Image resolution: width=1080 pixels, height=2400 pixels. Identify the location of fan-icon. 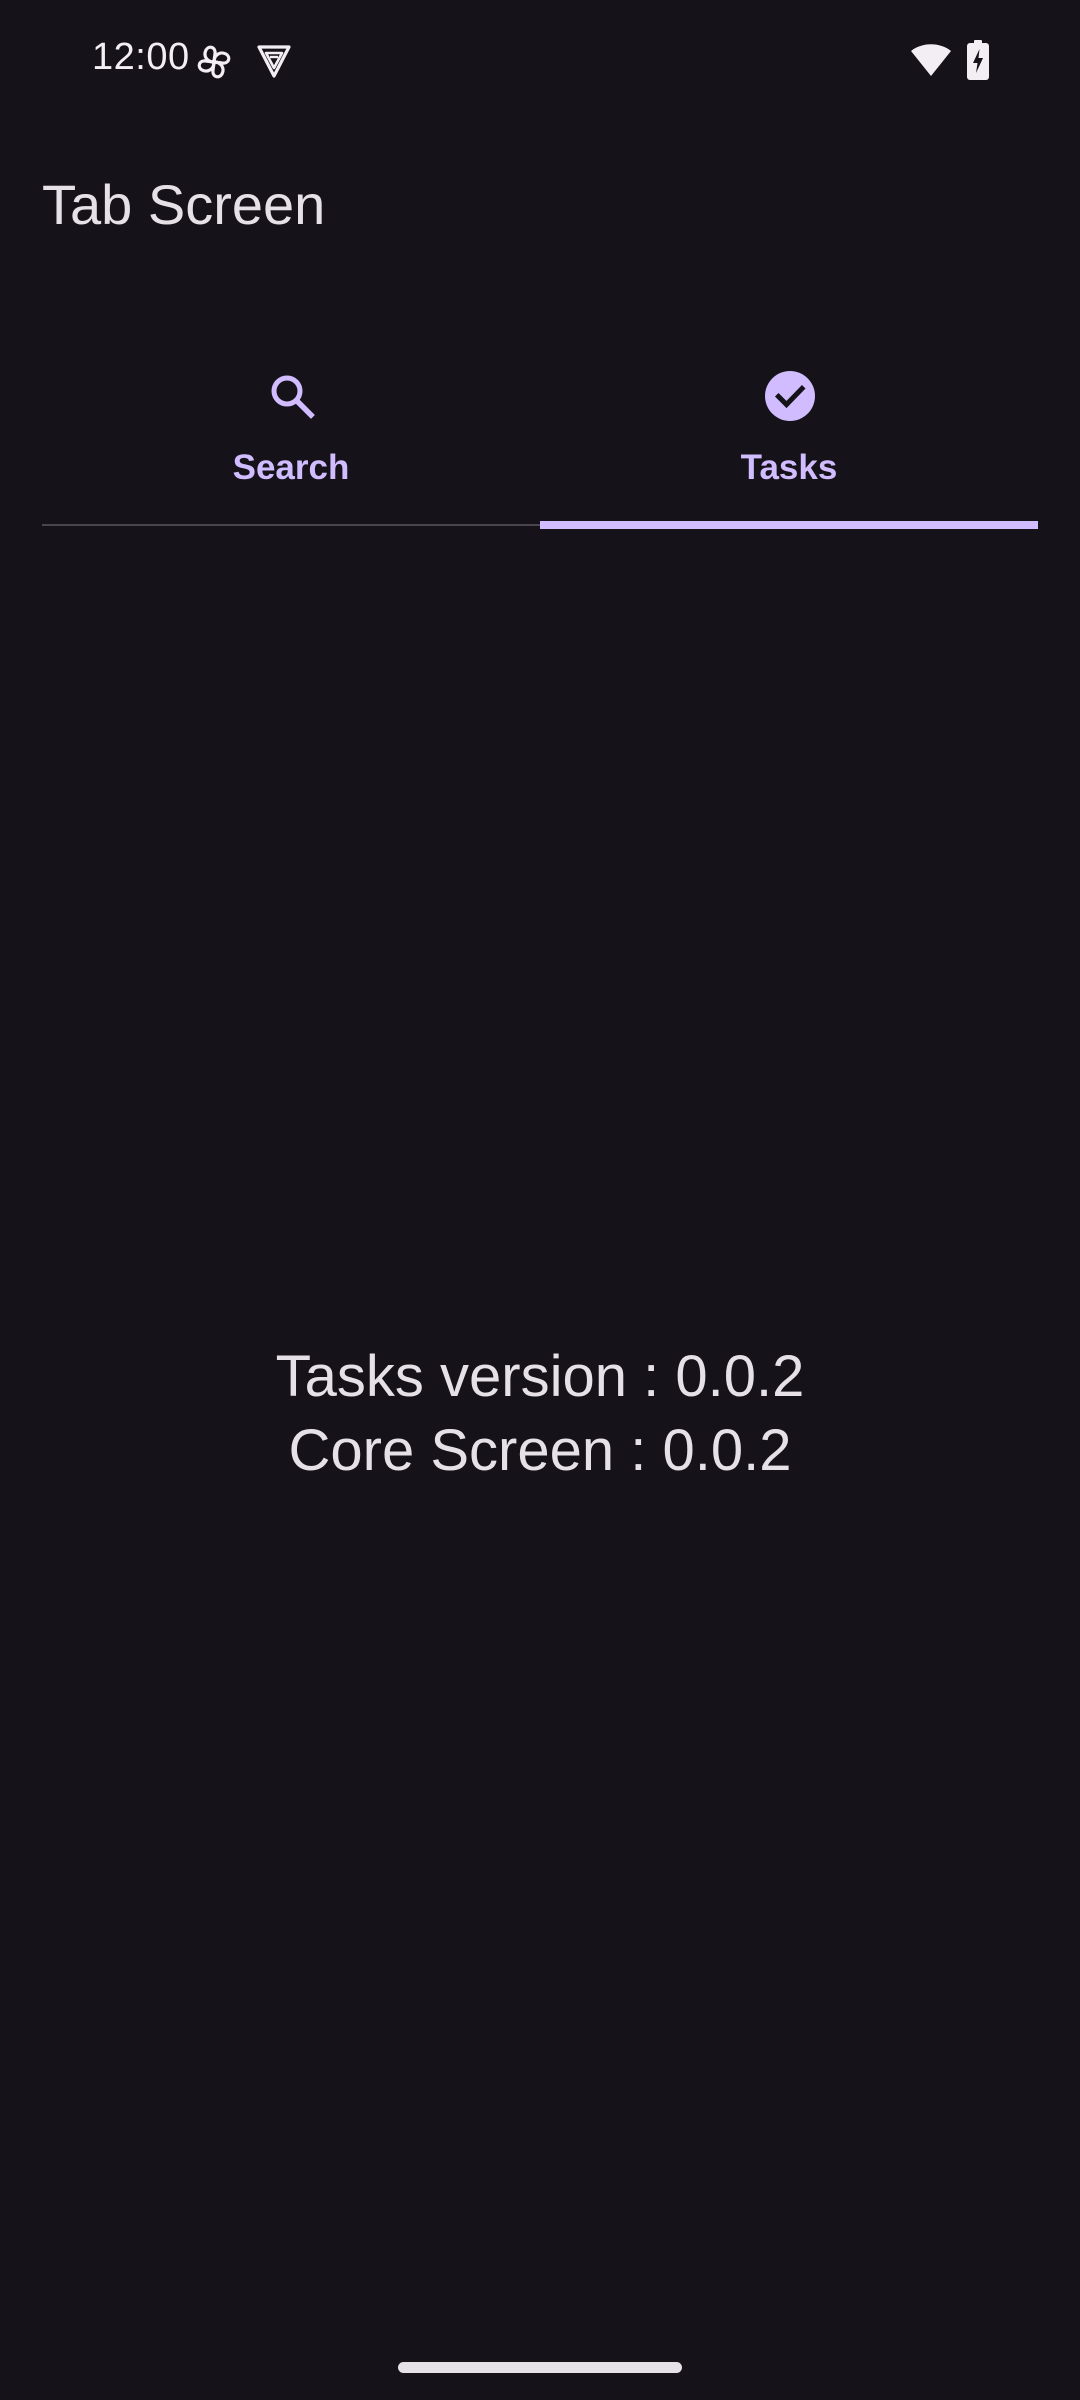
(214, 62).